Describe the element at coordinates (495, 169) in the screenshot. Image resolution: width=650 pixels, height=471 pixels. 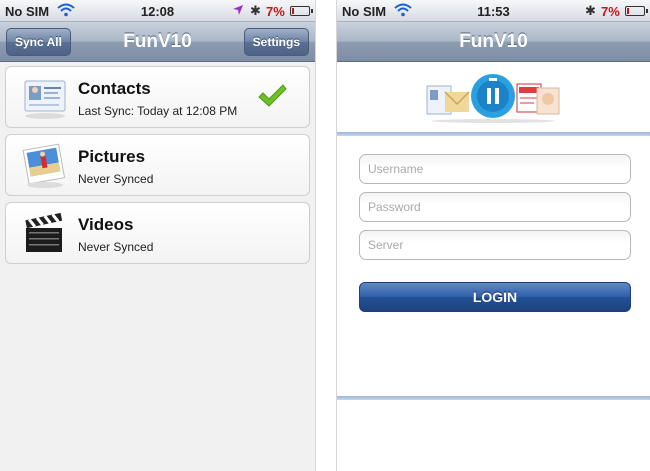
I see `username-field` at that location.